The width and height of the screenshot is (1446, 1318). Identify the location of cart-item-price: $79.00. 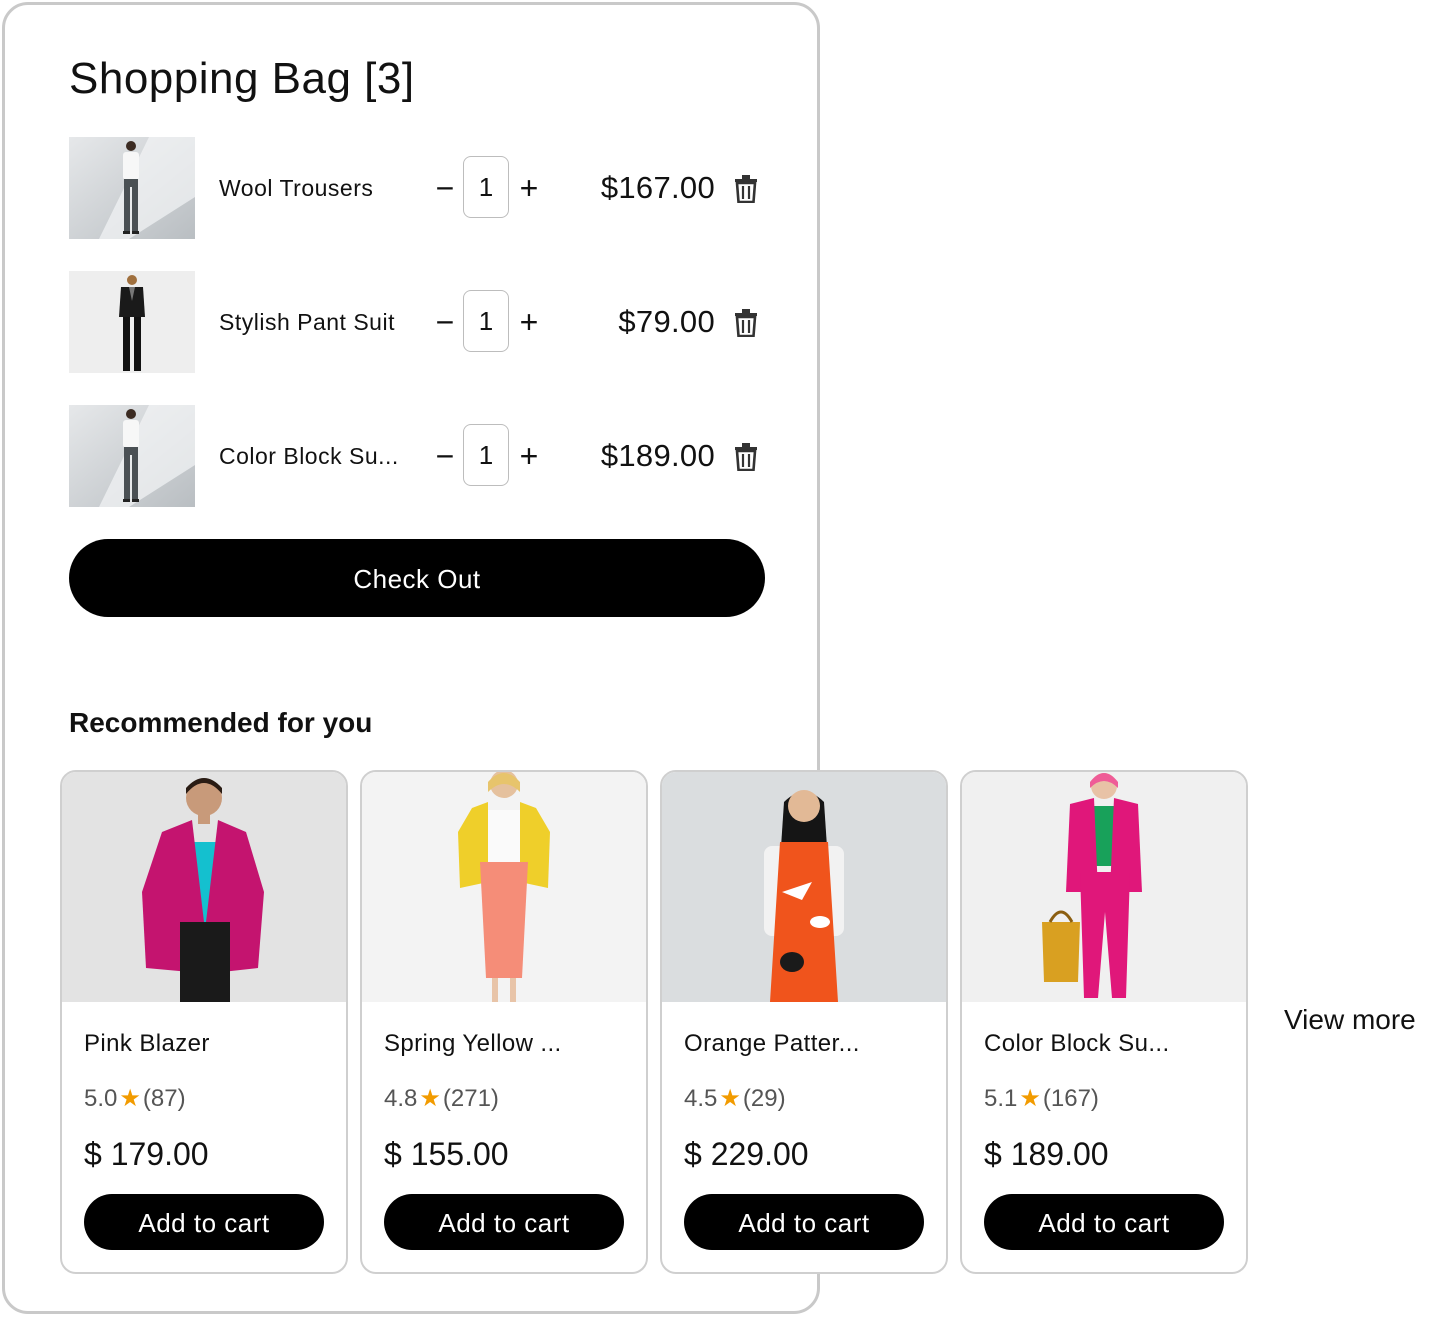
(666, 321).